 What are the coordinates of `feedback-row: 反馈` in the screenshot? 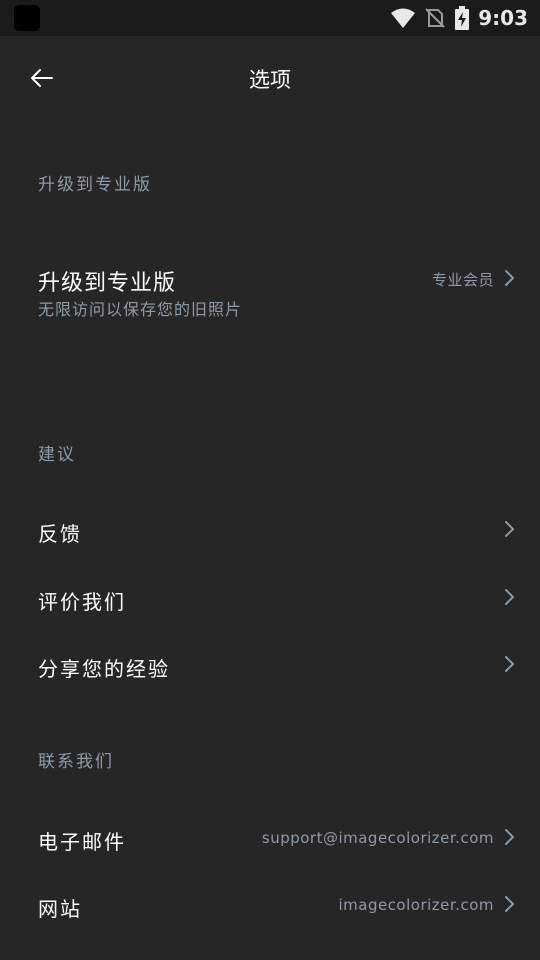 It's located at (270, 530).